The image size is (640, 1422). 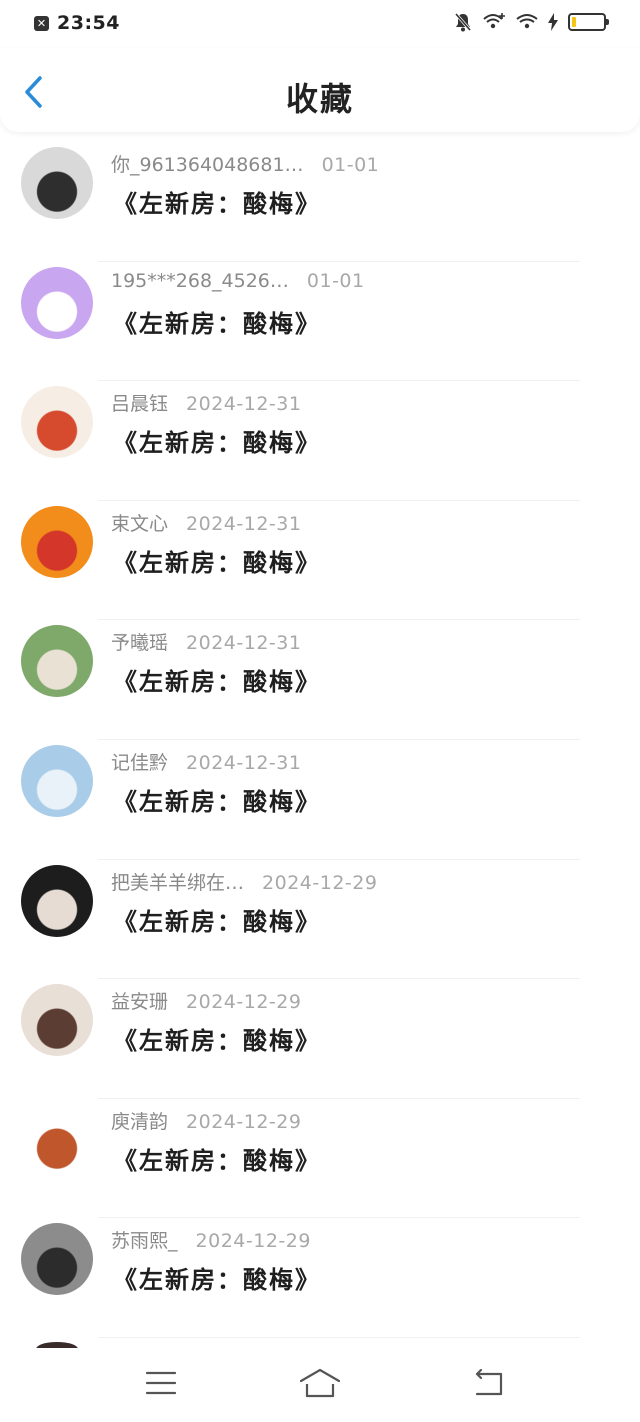 I want to click on user-name: 苏雨熙_, so click(x=144, y=1239).